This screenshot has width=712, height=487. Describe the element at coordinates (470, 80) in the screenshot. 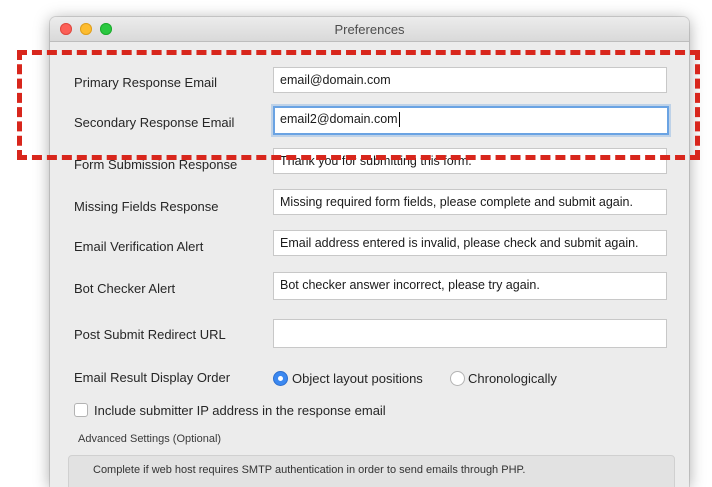

I see `primary-response-email-input: email@domain.com` at that location.